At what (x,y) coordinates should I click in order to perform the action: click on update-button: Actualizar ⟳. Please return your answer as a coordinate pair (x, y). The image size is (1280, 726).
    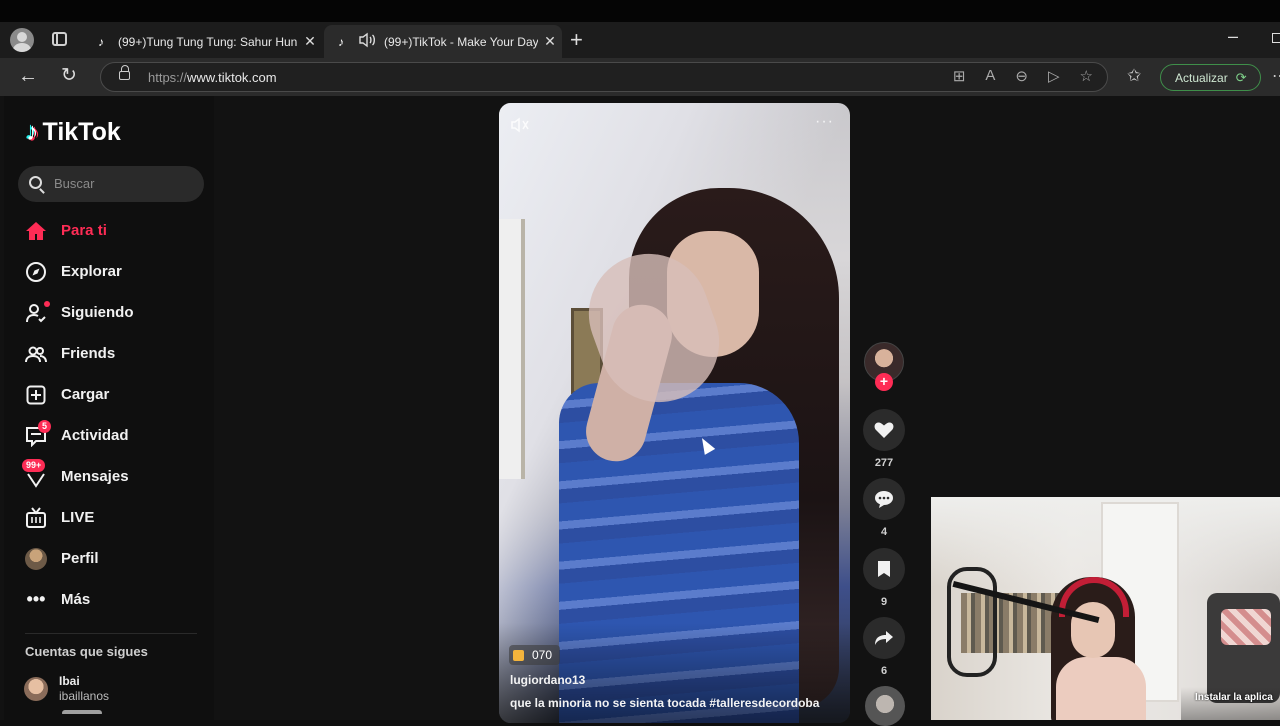
    Looking at the image, I should click on (1210, 77).